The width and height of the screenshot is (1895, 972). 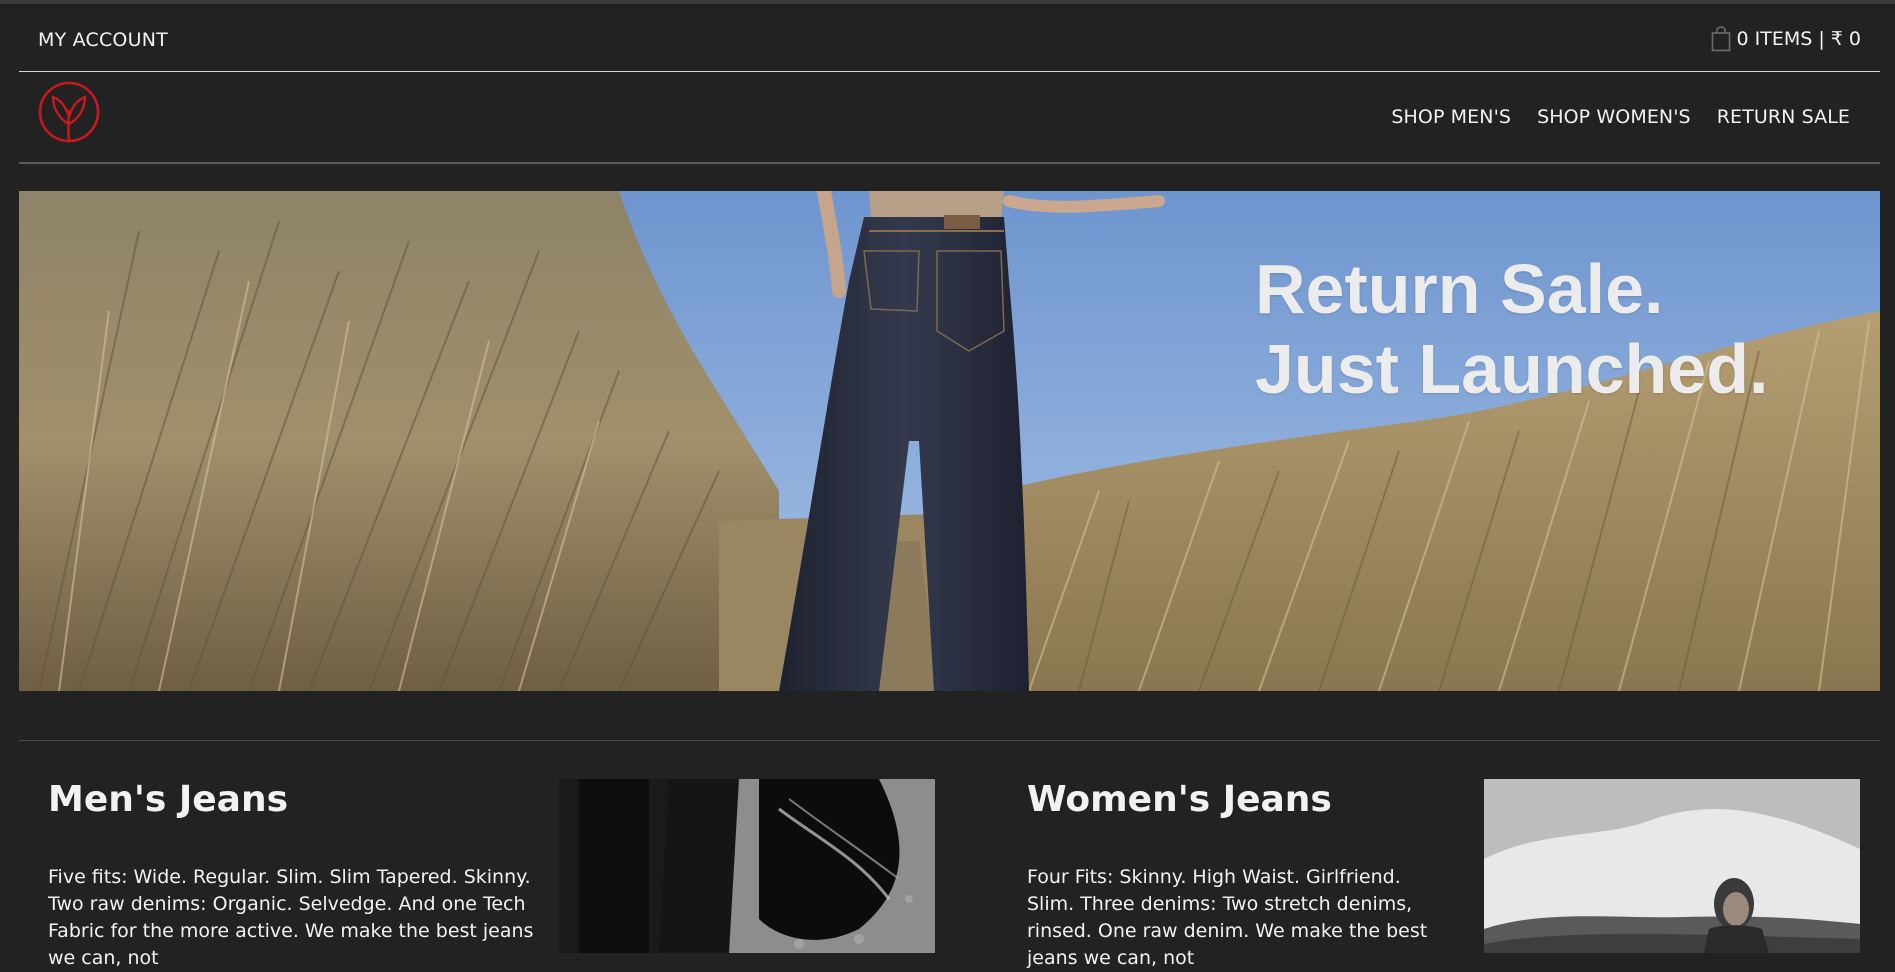 What do you see at coordinates (298, 799) in the screenshot?
I see `mens-jeans-title: Men's Jeans` at bounding box center [298, 799].